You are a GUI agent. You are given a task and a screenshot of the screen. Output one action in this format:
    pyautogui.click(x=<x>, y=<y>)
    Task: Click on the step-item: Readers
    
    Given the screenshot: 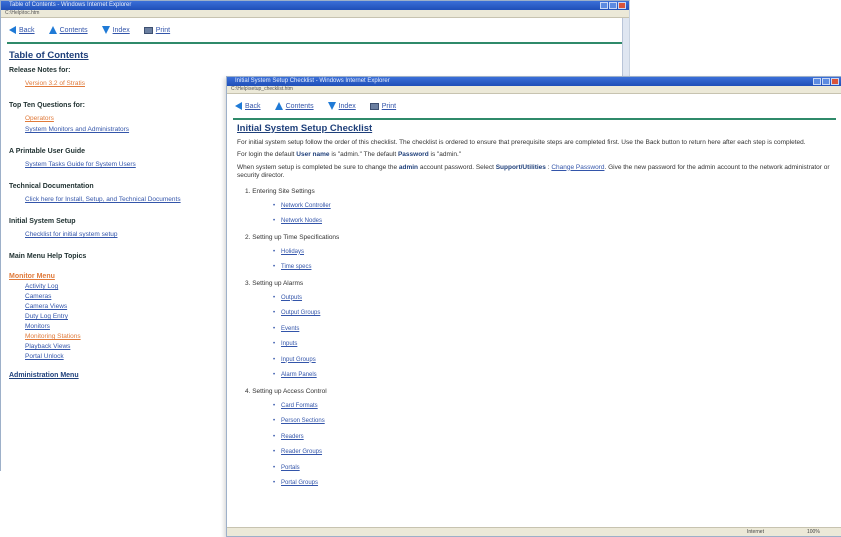 What is the action you would take?
    pyautogui.click(x=552, y=438)
    